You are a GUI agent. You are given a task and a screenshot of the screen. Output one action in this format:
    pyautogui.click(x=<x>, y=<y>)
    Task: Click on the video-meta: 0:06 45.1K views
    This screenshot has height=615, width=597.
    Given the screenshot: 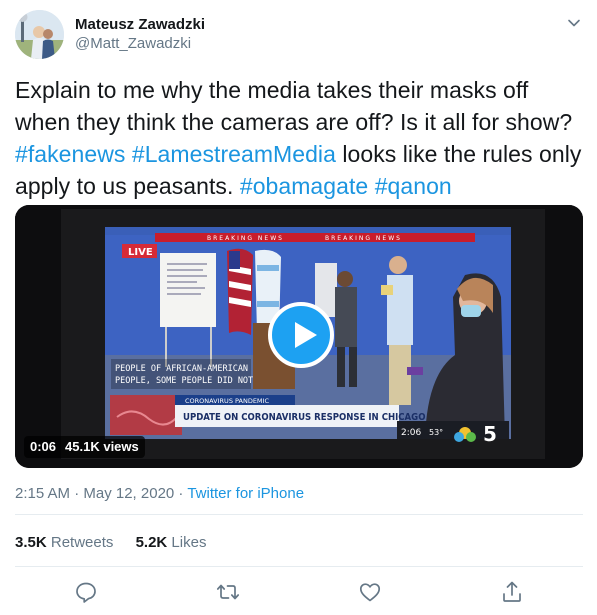 What is the action you would take?
    pyautogui.click(x=84, y=447)
    